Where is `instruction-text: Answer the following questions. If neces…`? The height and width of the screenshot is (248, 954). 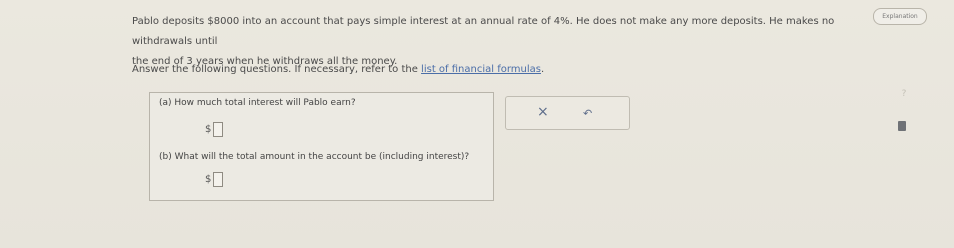 instruction-text: Answer the following questions. If neces… is located at coordinates (277, 69).